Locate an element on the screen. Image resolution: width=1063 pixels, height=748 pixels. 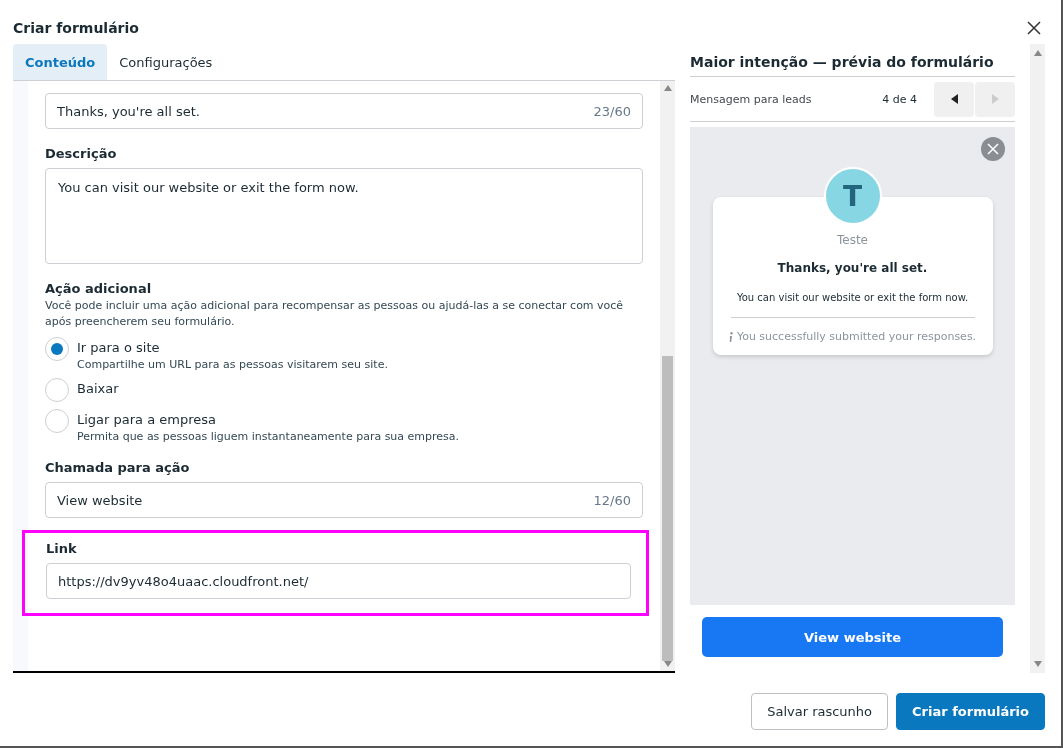
tab: Conteúdo is located at coordinates (60, 62).